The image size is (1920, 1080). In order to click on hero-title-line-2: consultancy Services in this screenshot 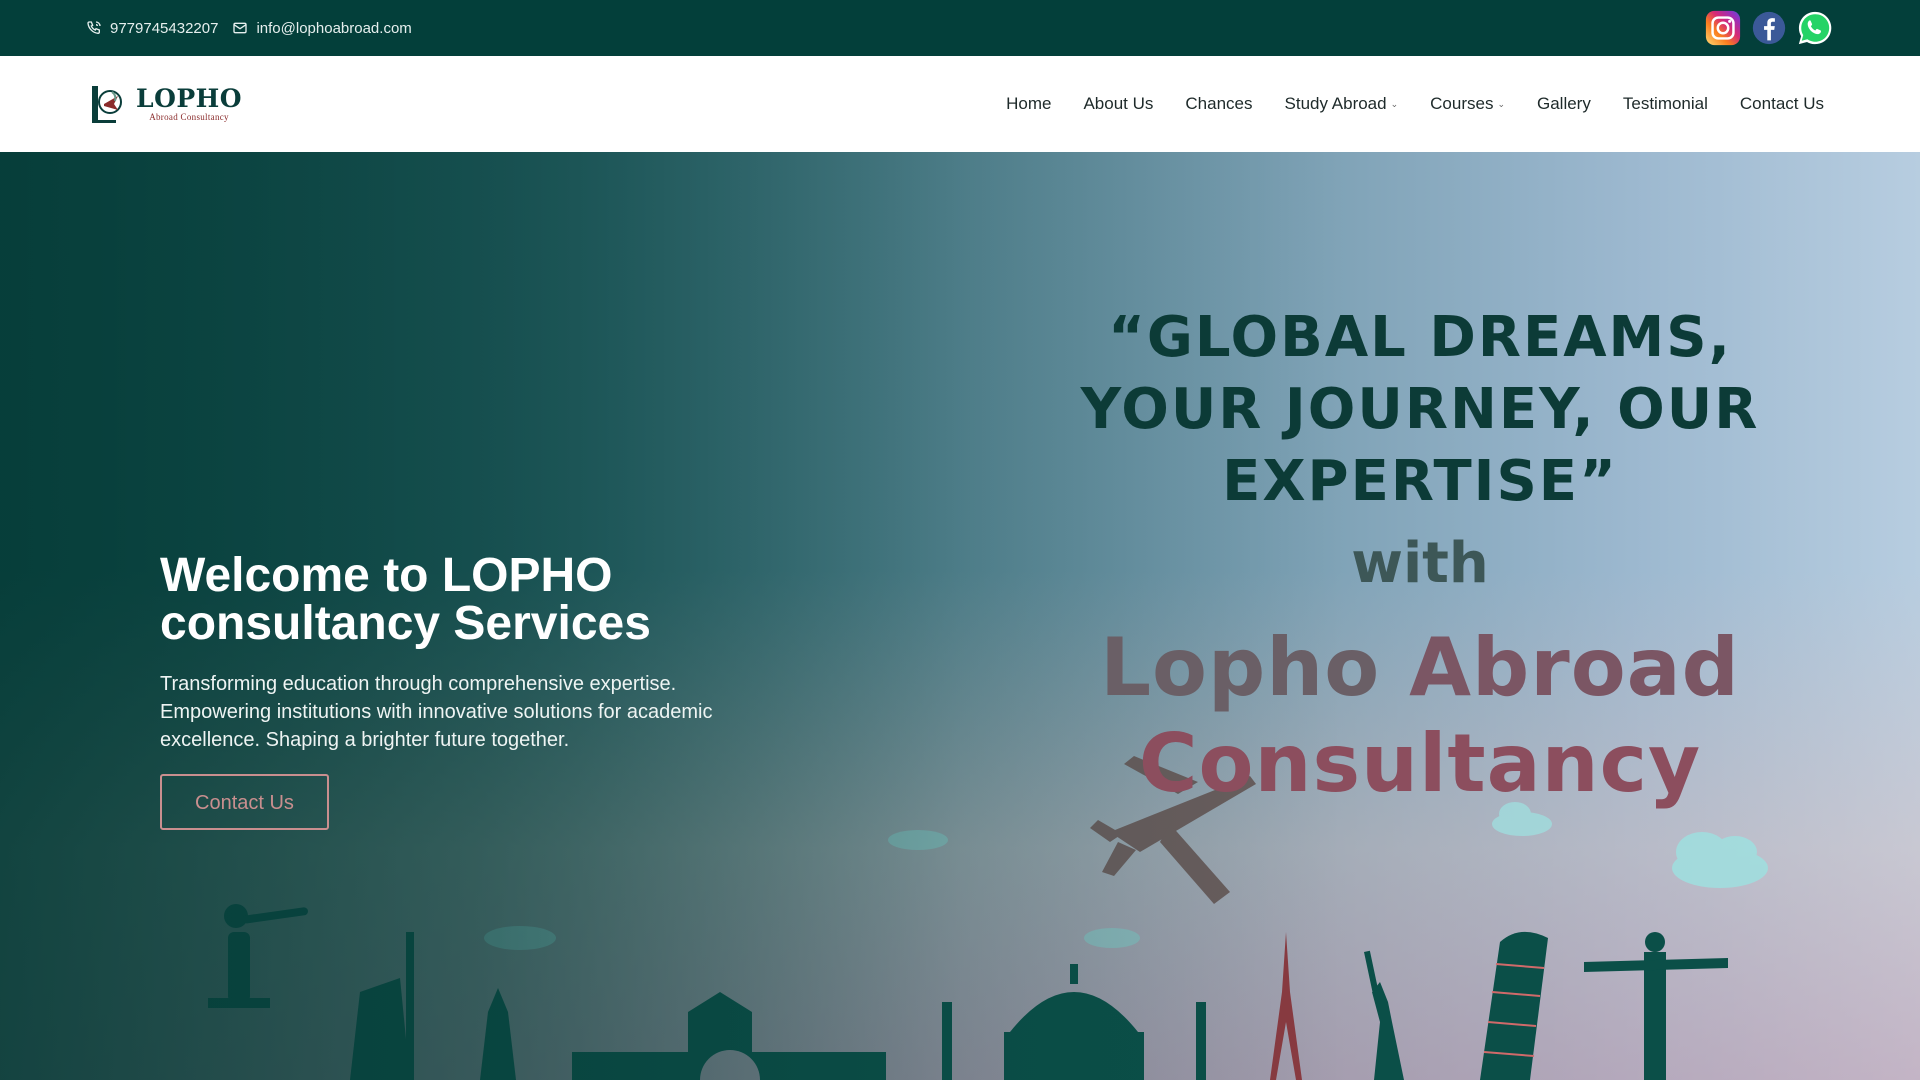, I will do `click(405, 623)`.